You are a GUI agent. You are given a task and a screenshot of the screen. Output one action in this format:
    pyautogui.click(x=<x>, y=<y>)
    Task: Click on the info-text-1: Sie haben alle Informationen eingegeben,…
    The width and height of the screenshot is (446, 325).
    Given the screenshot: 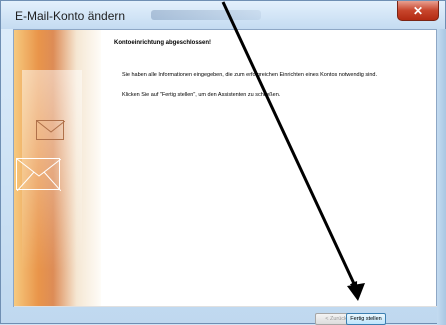 What is the action you would take?
    pyautogui.click(x=250, y=75)
    